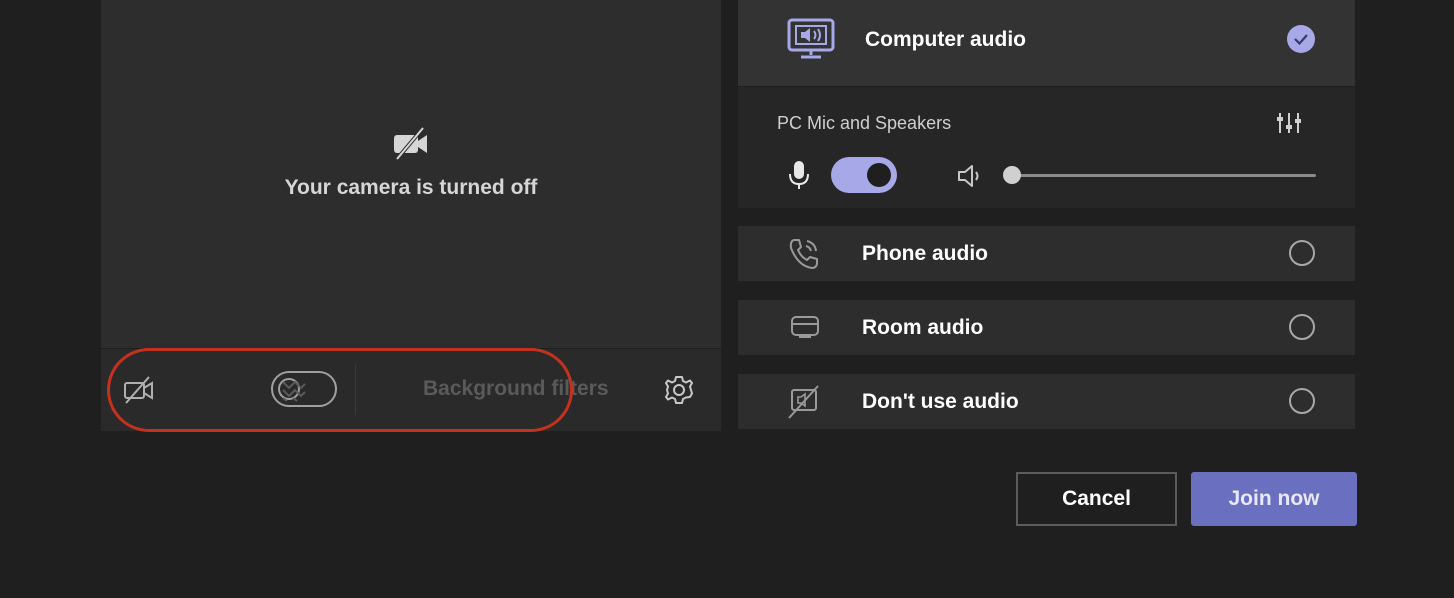  Describe the element at coordinates (804, 256) in the screenshot. I see `phone-icon` at that location.